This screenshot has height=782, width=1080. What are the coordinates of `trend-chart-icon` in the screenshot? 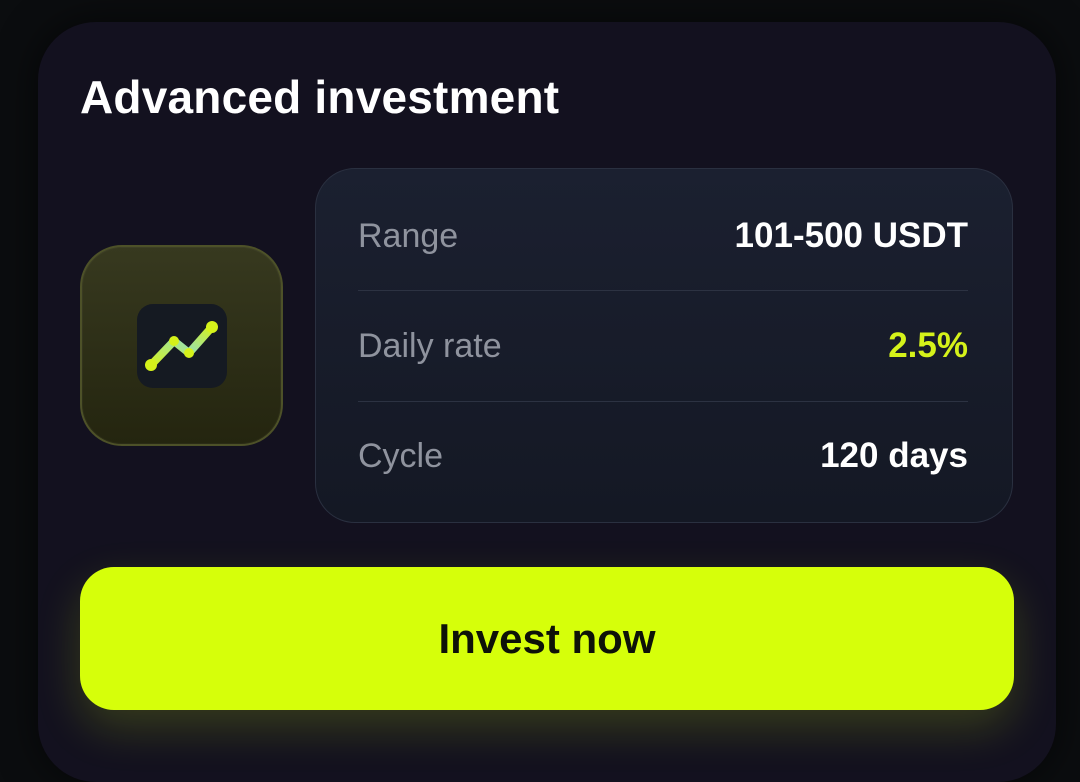 It's located at (182, 346).